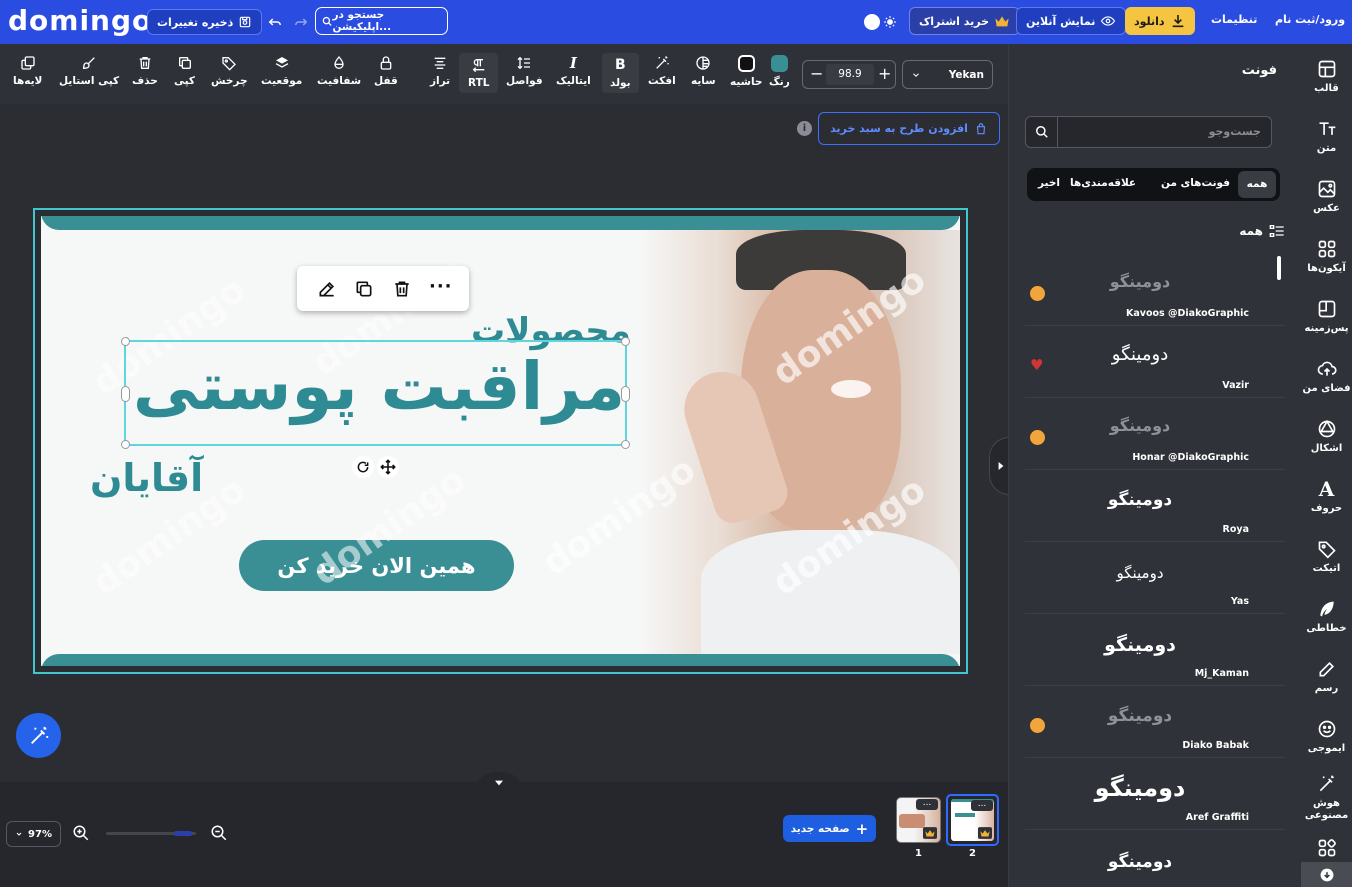 The height and width of the screenshot is (887, 1352). What do you see at coordinates (816, 73) in the screenshot?
I see `decrease-size-button: −` at bounding box center [816, 73].